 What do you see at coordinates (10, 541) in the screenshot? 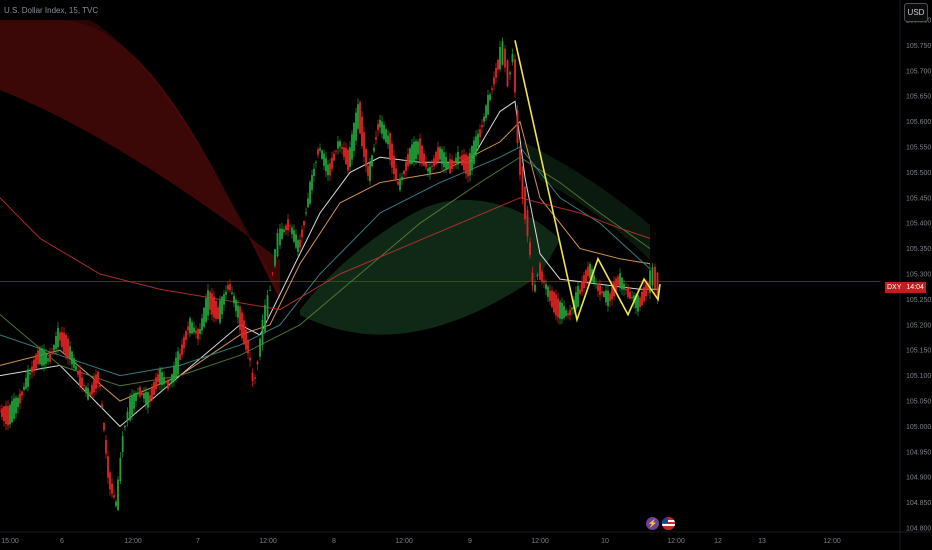
I see `x-tick-label: 15:00` at bounding box center [10, 541].